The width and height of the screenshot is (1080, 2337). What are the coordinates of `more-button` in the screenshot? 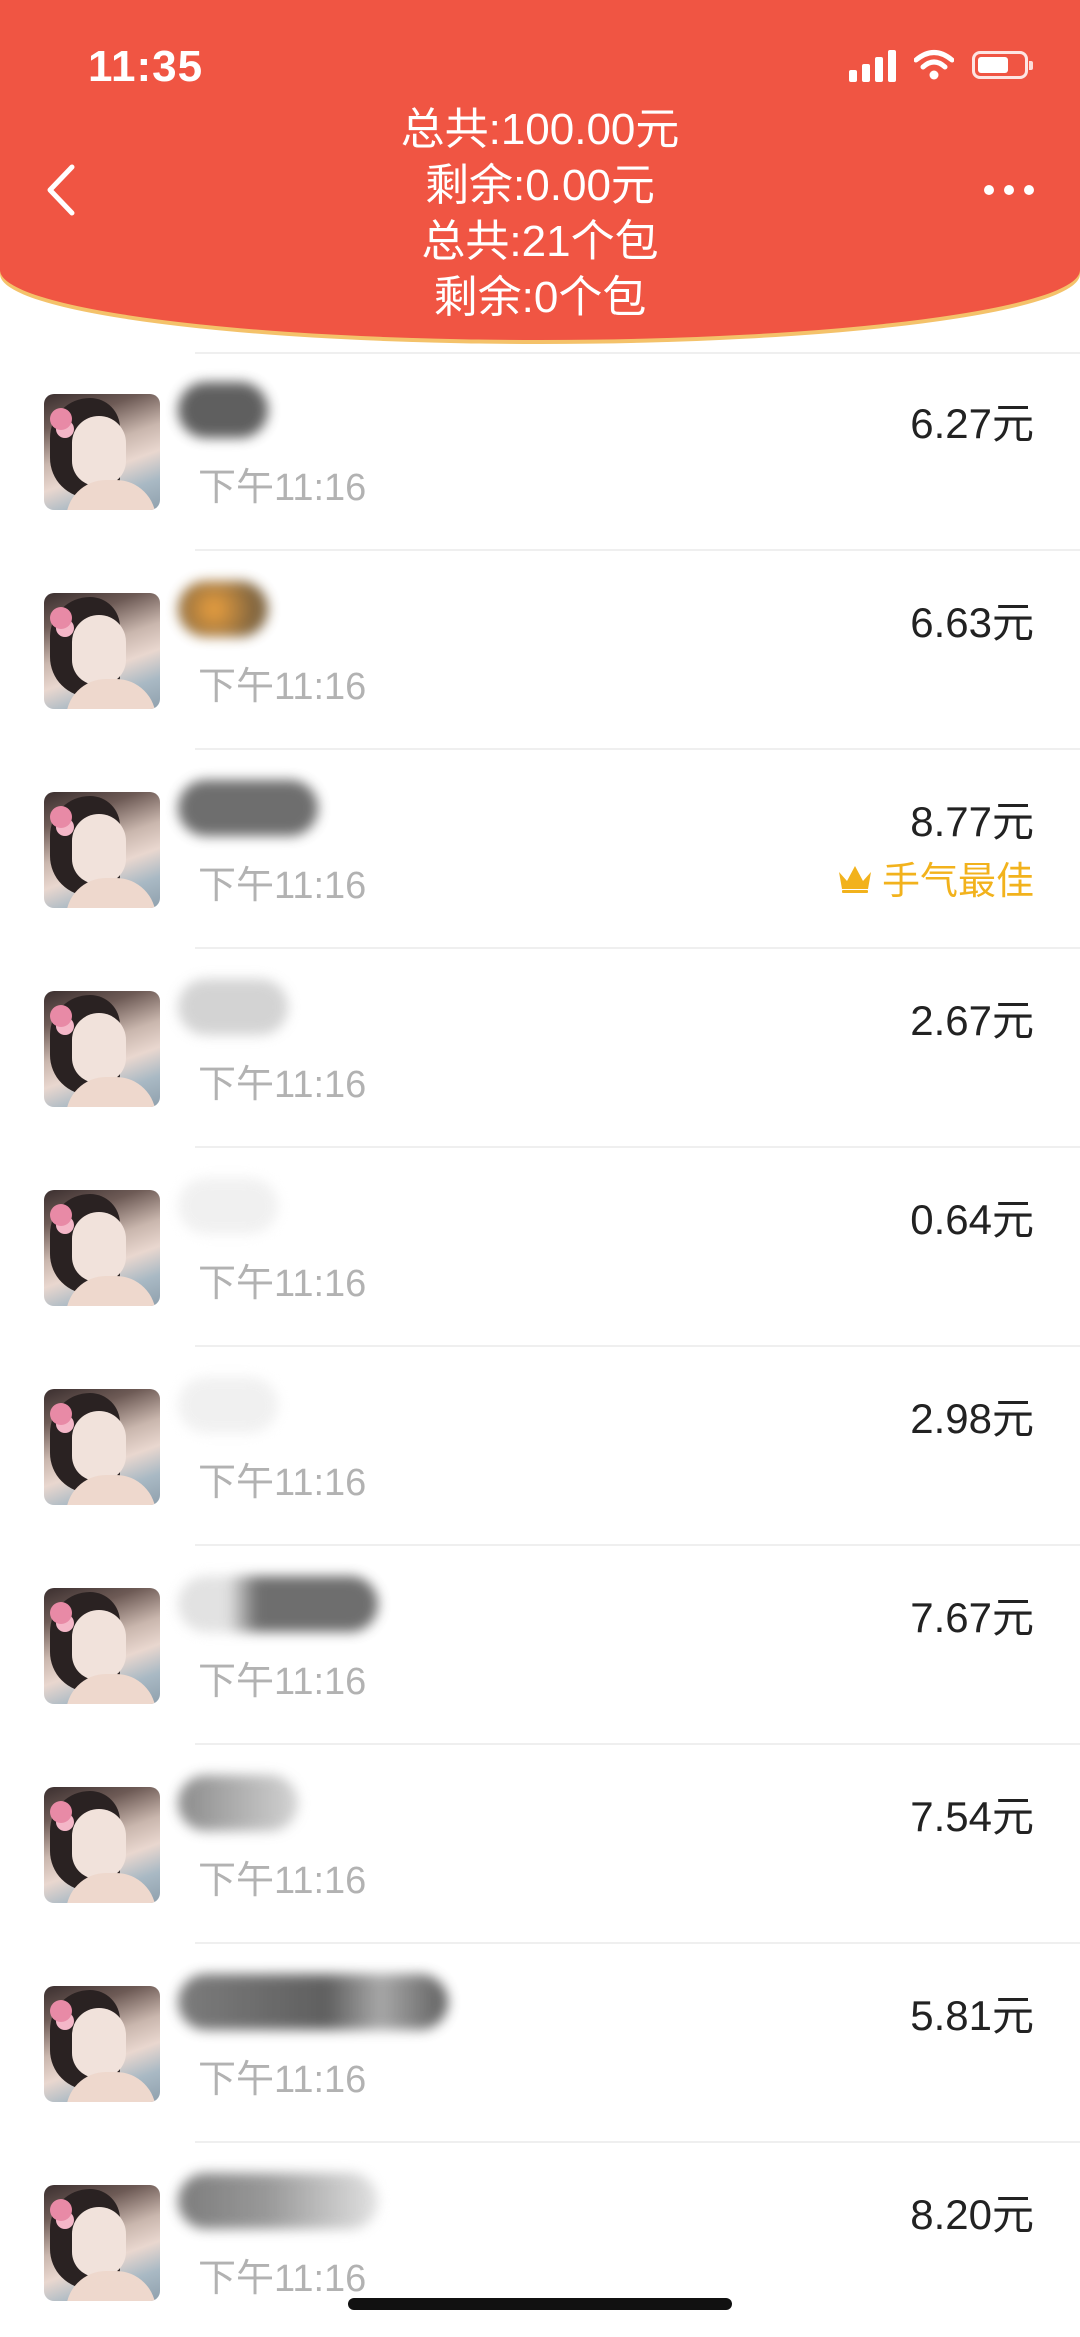 It's located at (1009, 190).